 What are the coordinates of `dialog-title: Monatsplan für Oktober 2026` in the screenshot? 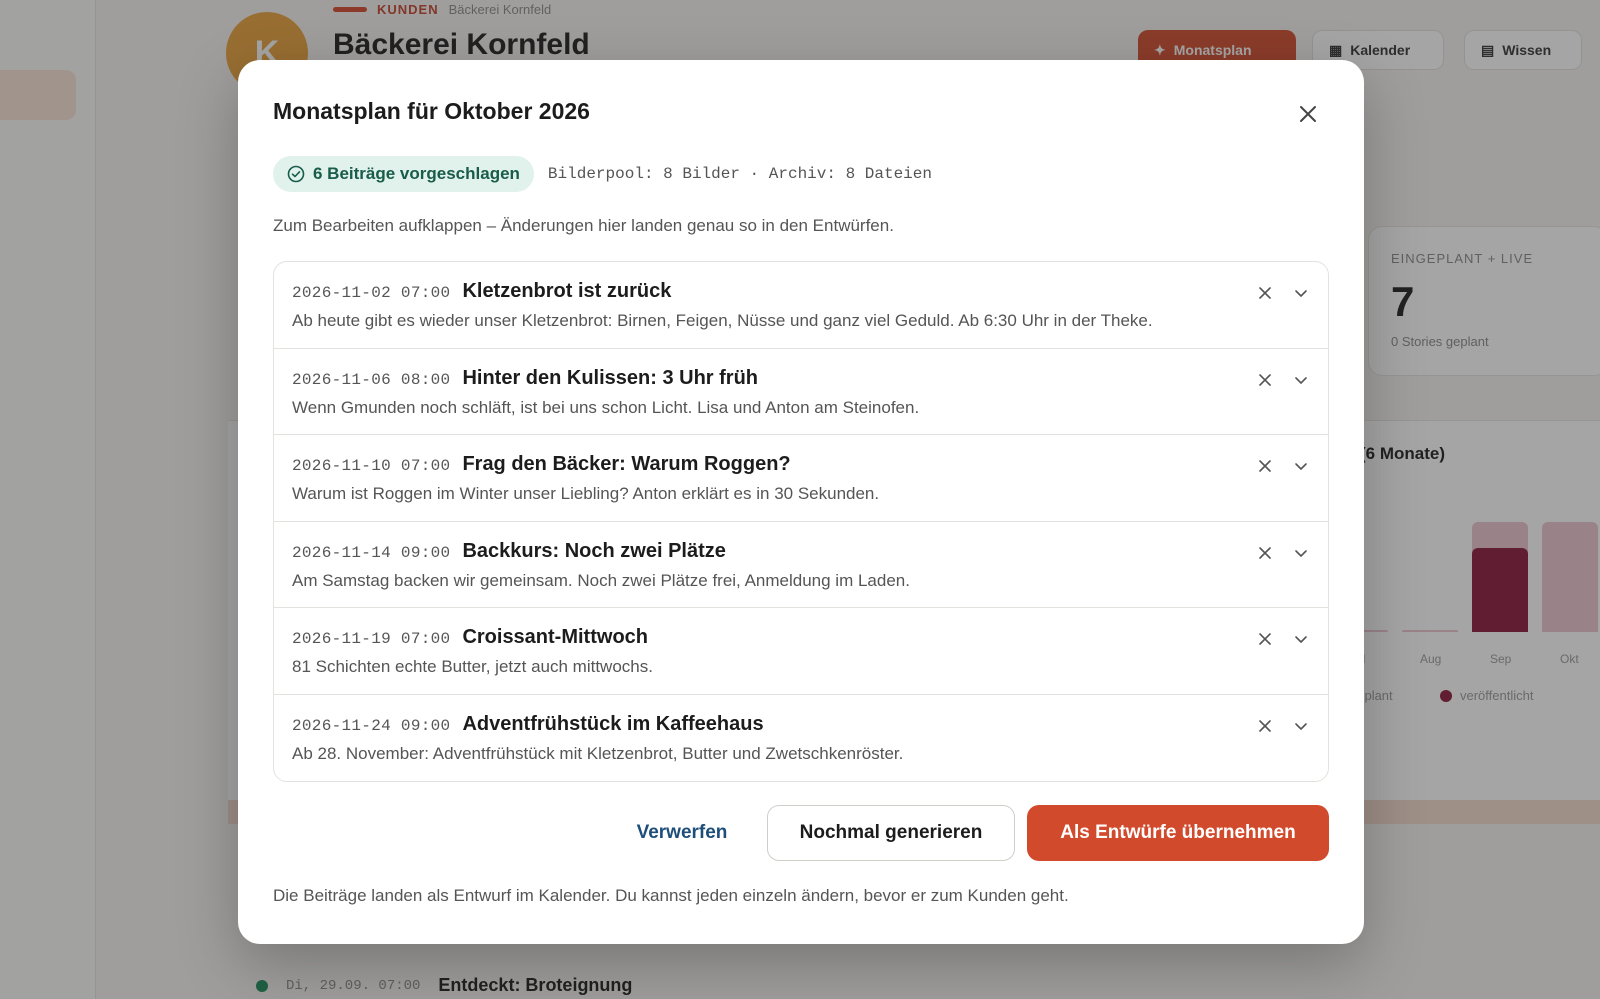 It's located at (431, 111).